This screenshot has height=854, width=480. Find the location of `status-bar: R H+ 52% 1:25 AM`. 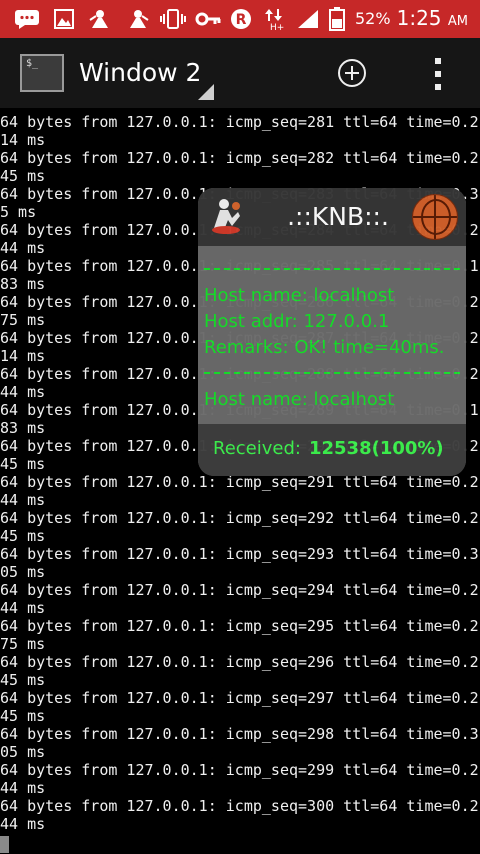

status-bar: R H+ 52% 1:25 AM is located at coordinates (240, 19).